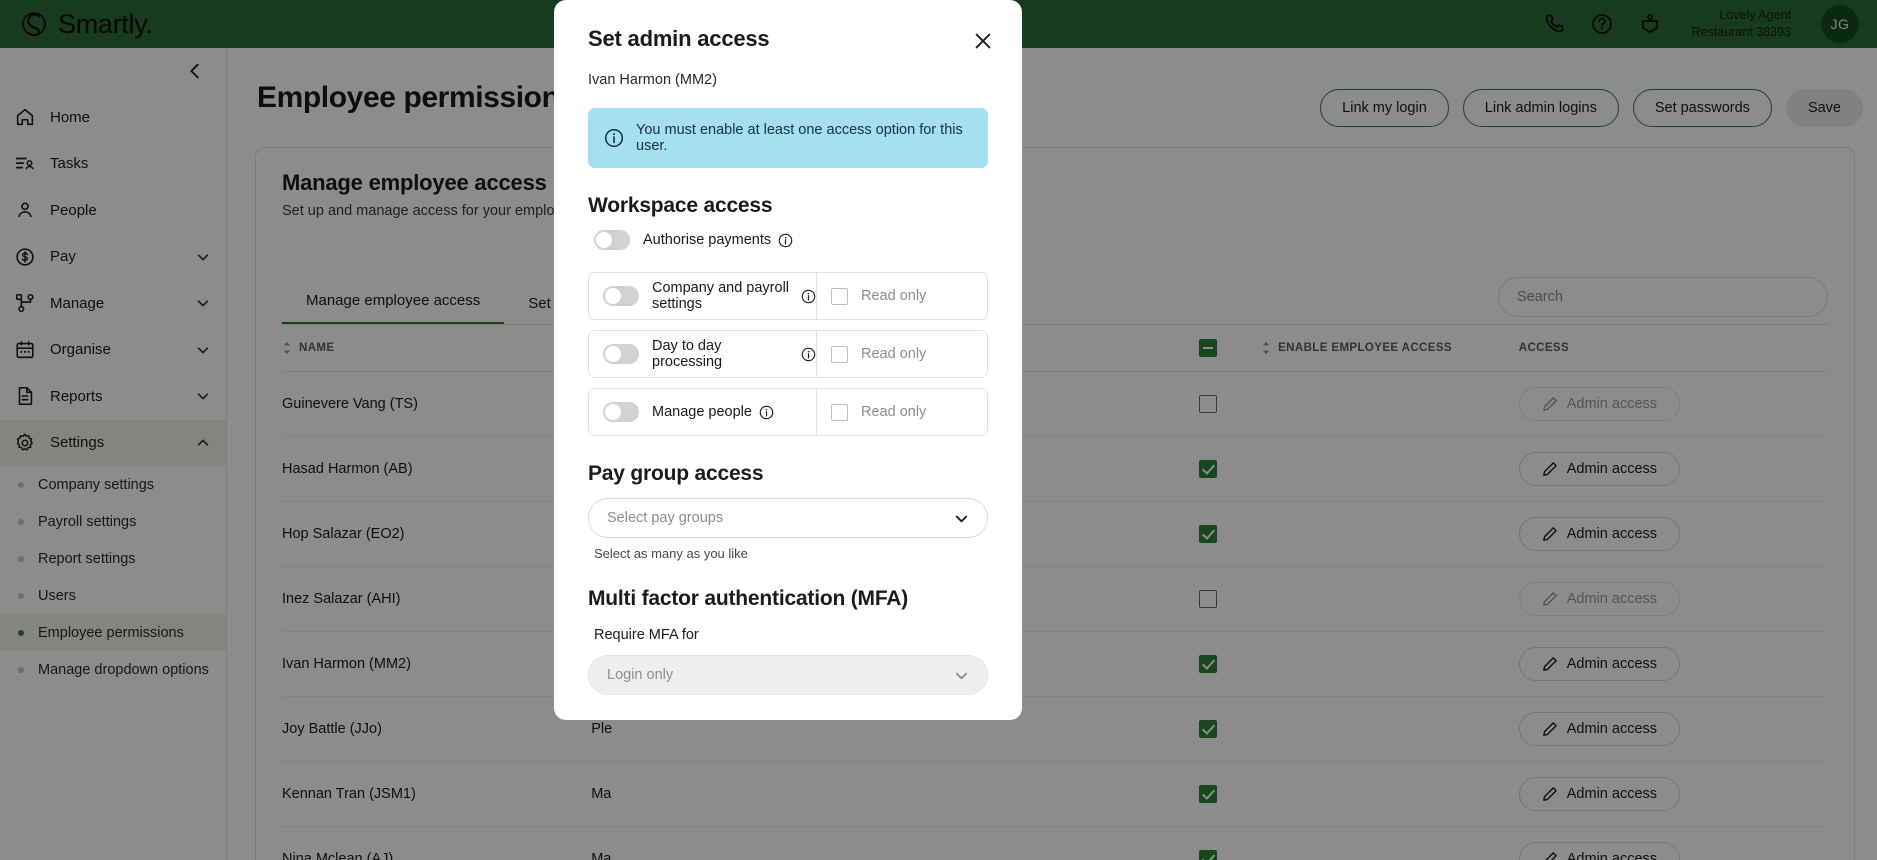 This screenshot has width=1877, height=860. Describe the element at coordinates (621, 296) in the screenshot. I see `company-and-payroll-settings-toggle` at that location.